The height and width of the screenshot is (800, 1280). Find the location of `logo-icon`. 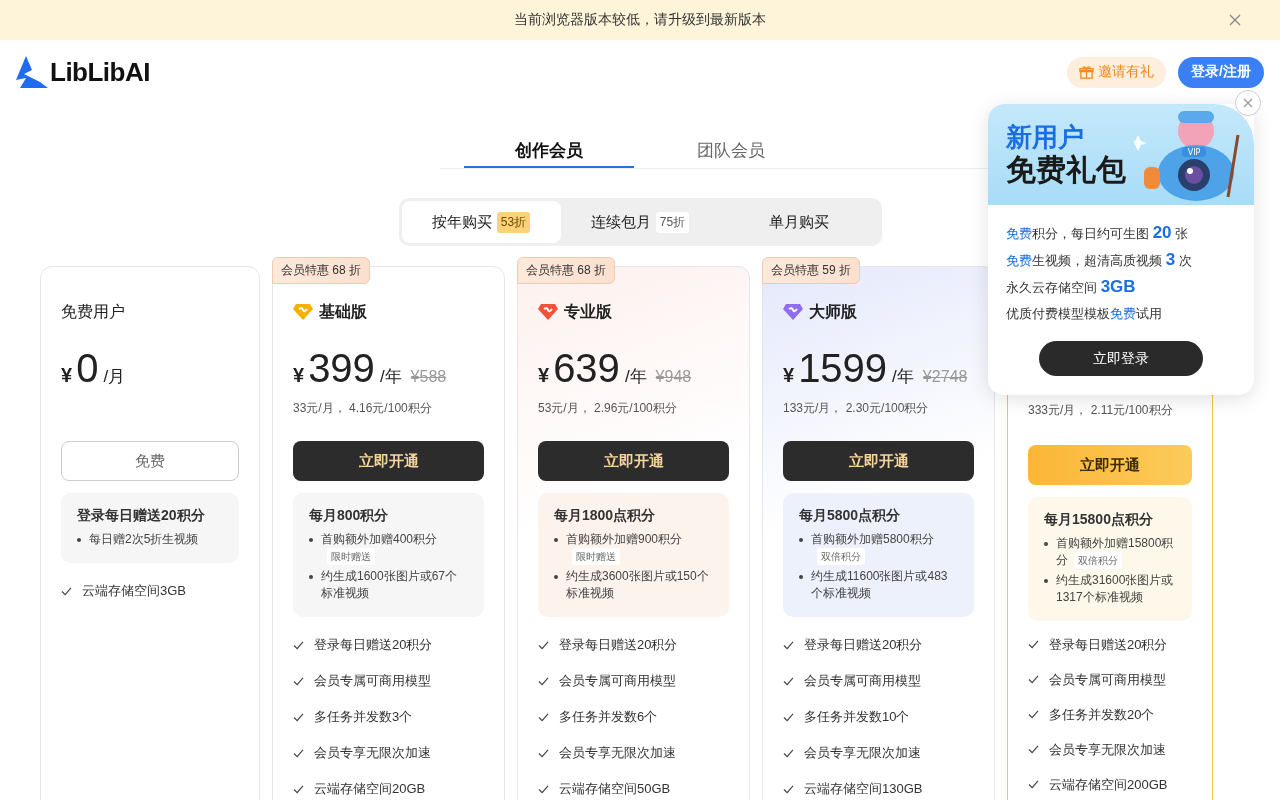

logo-icon is located at coordinates (32, 72).